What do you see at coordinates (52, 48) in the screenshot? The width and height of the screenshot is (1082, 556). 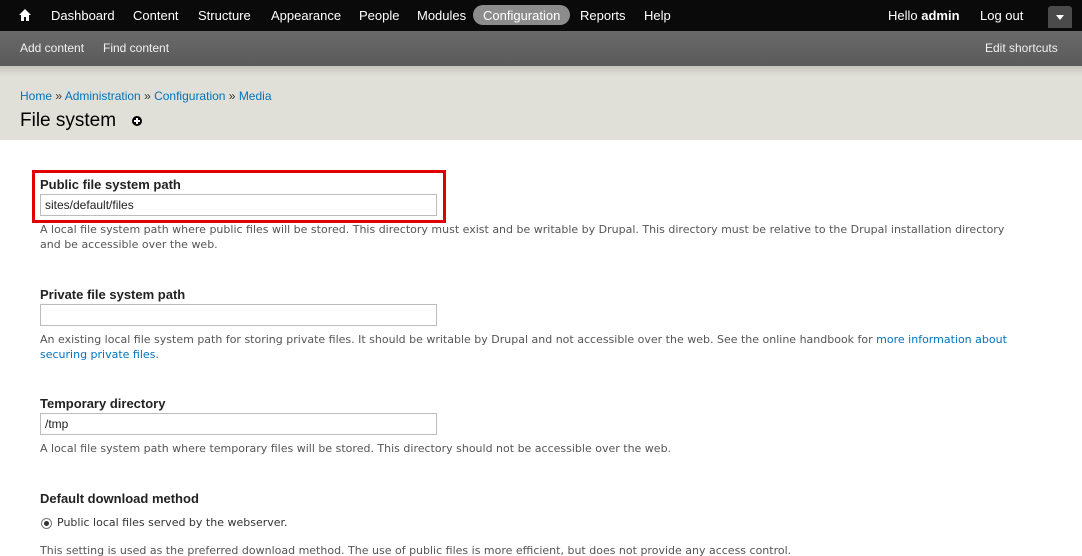 I see `add-content-link: Add content` at bounding box center [52, 48].